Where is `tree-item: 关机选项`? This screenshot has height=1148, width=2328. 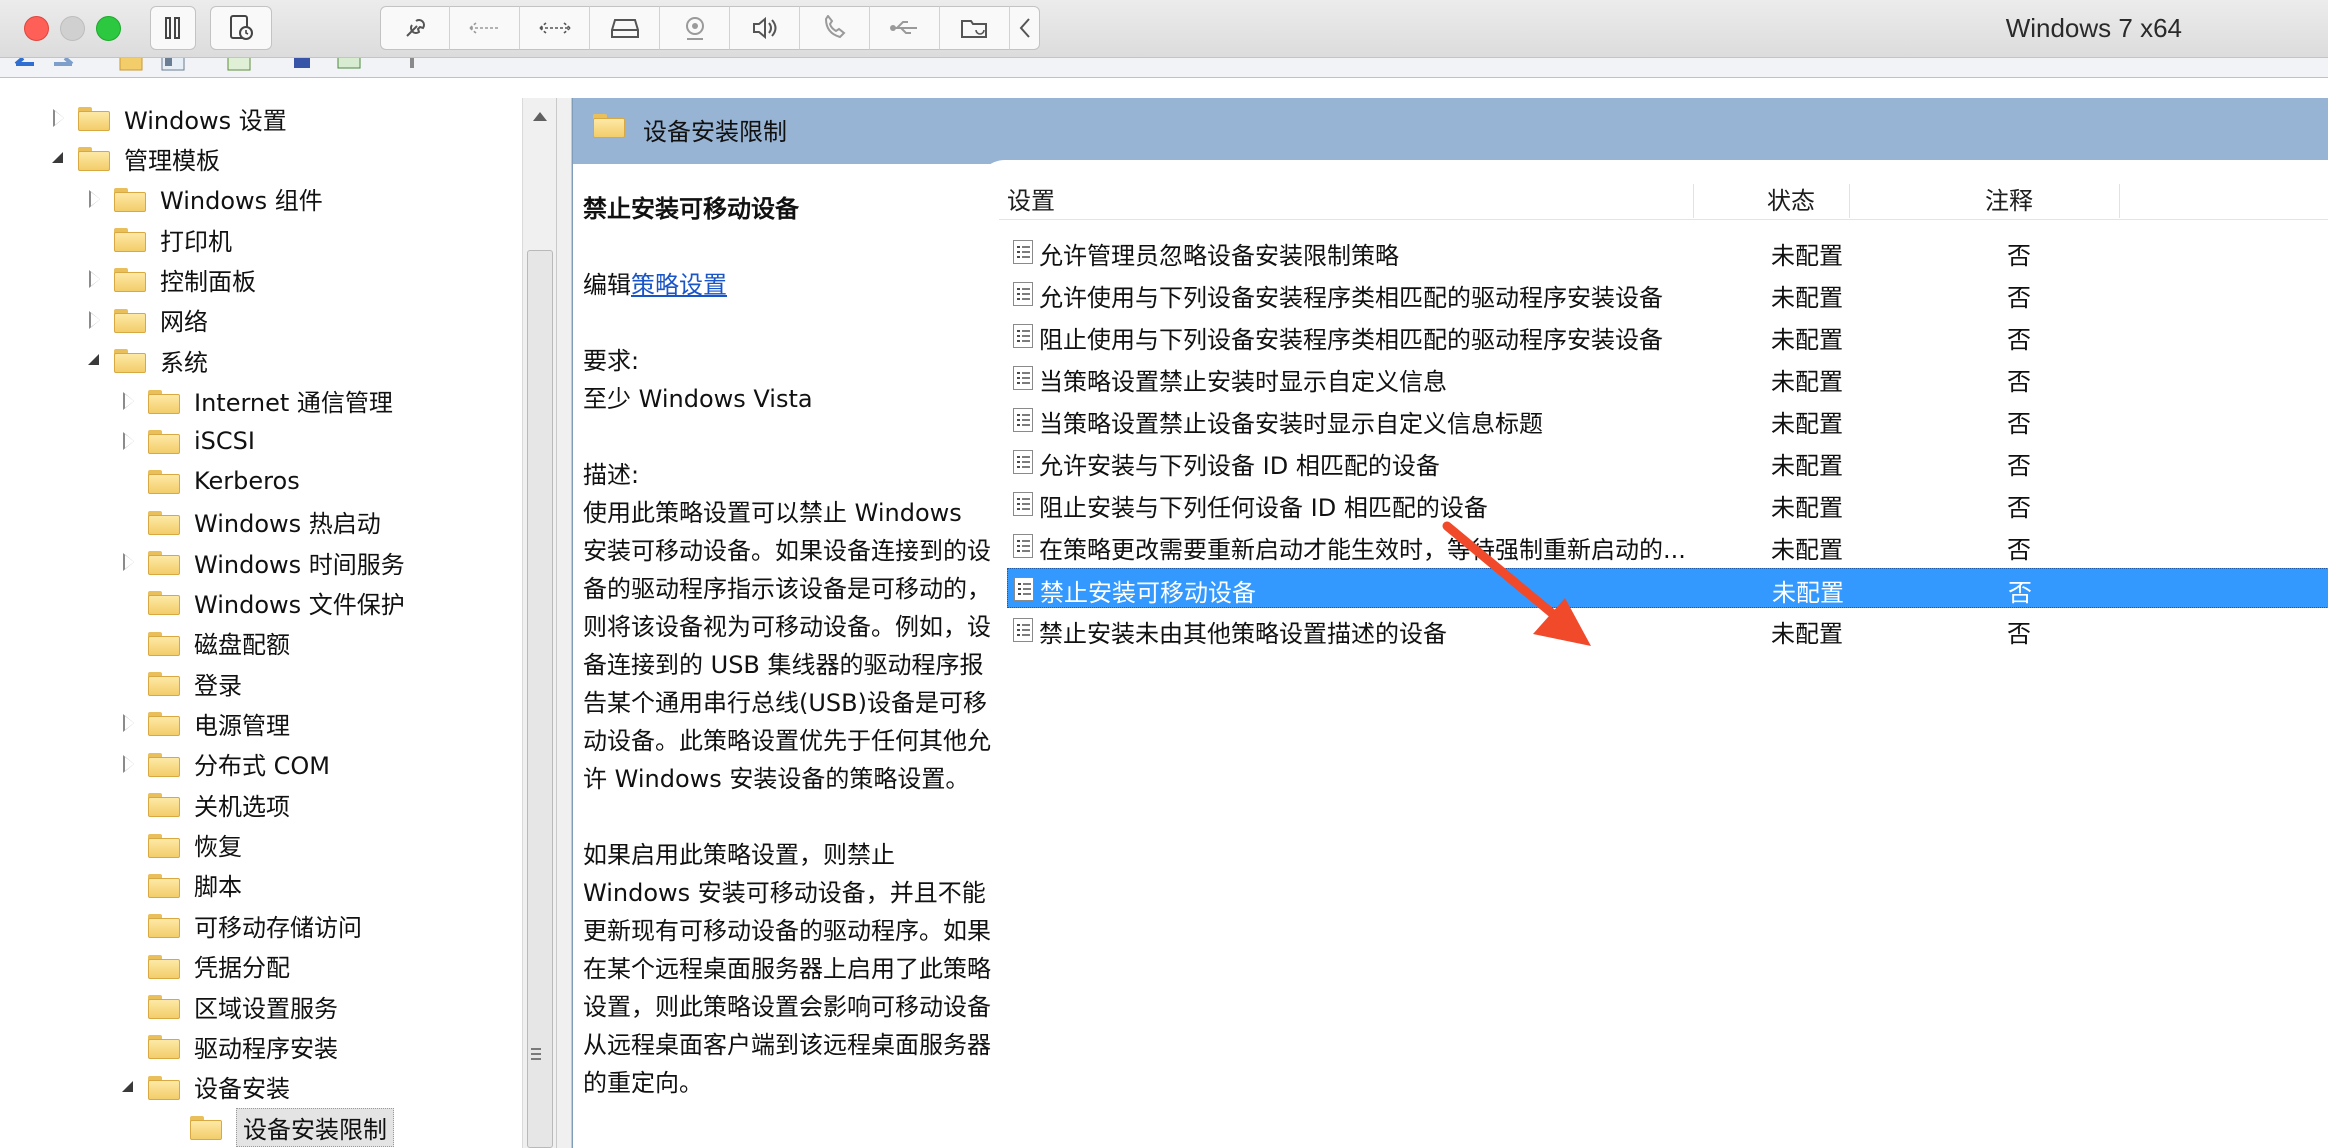 tree-item: 关机选项 is located at coordinates (205, 804).